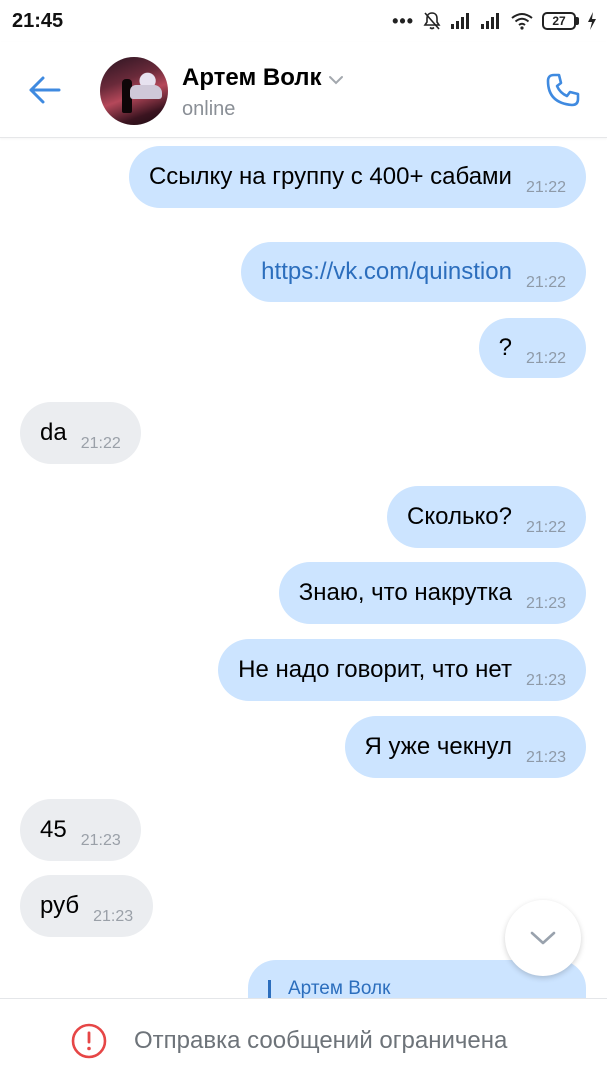 Image resolution: width=607 pixels, height=1080 pixels. Describe the element at coordinates (60, 905) in the screenshot. I see `message-text: руб` at that location.